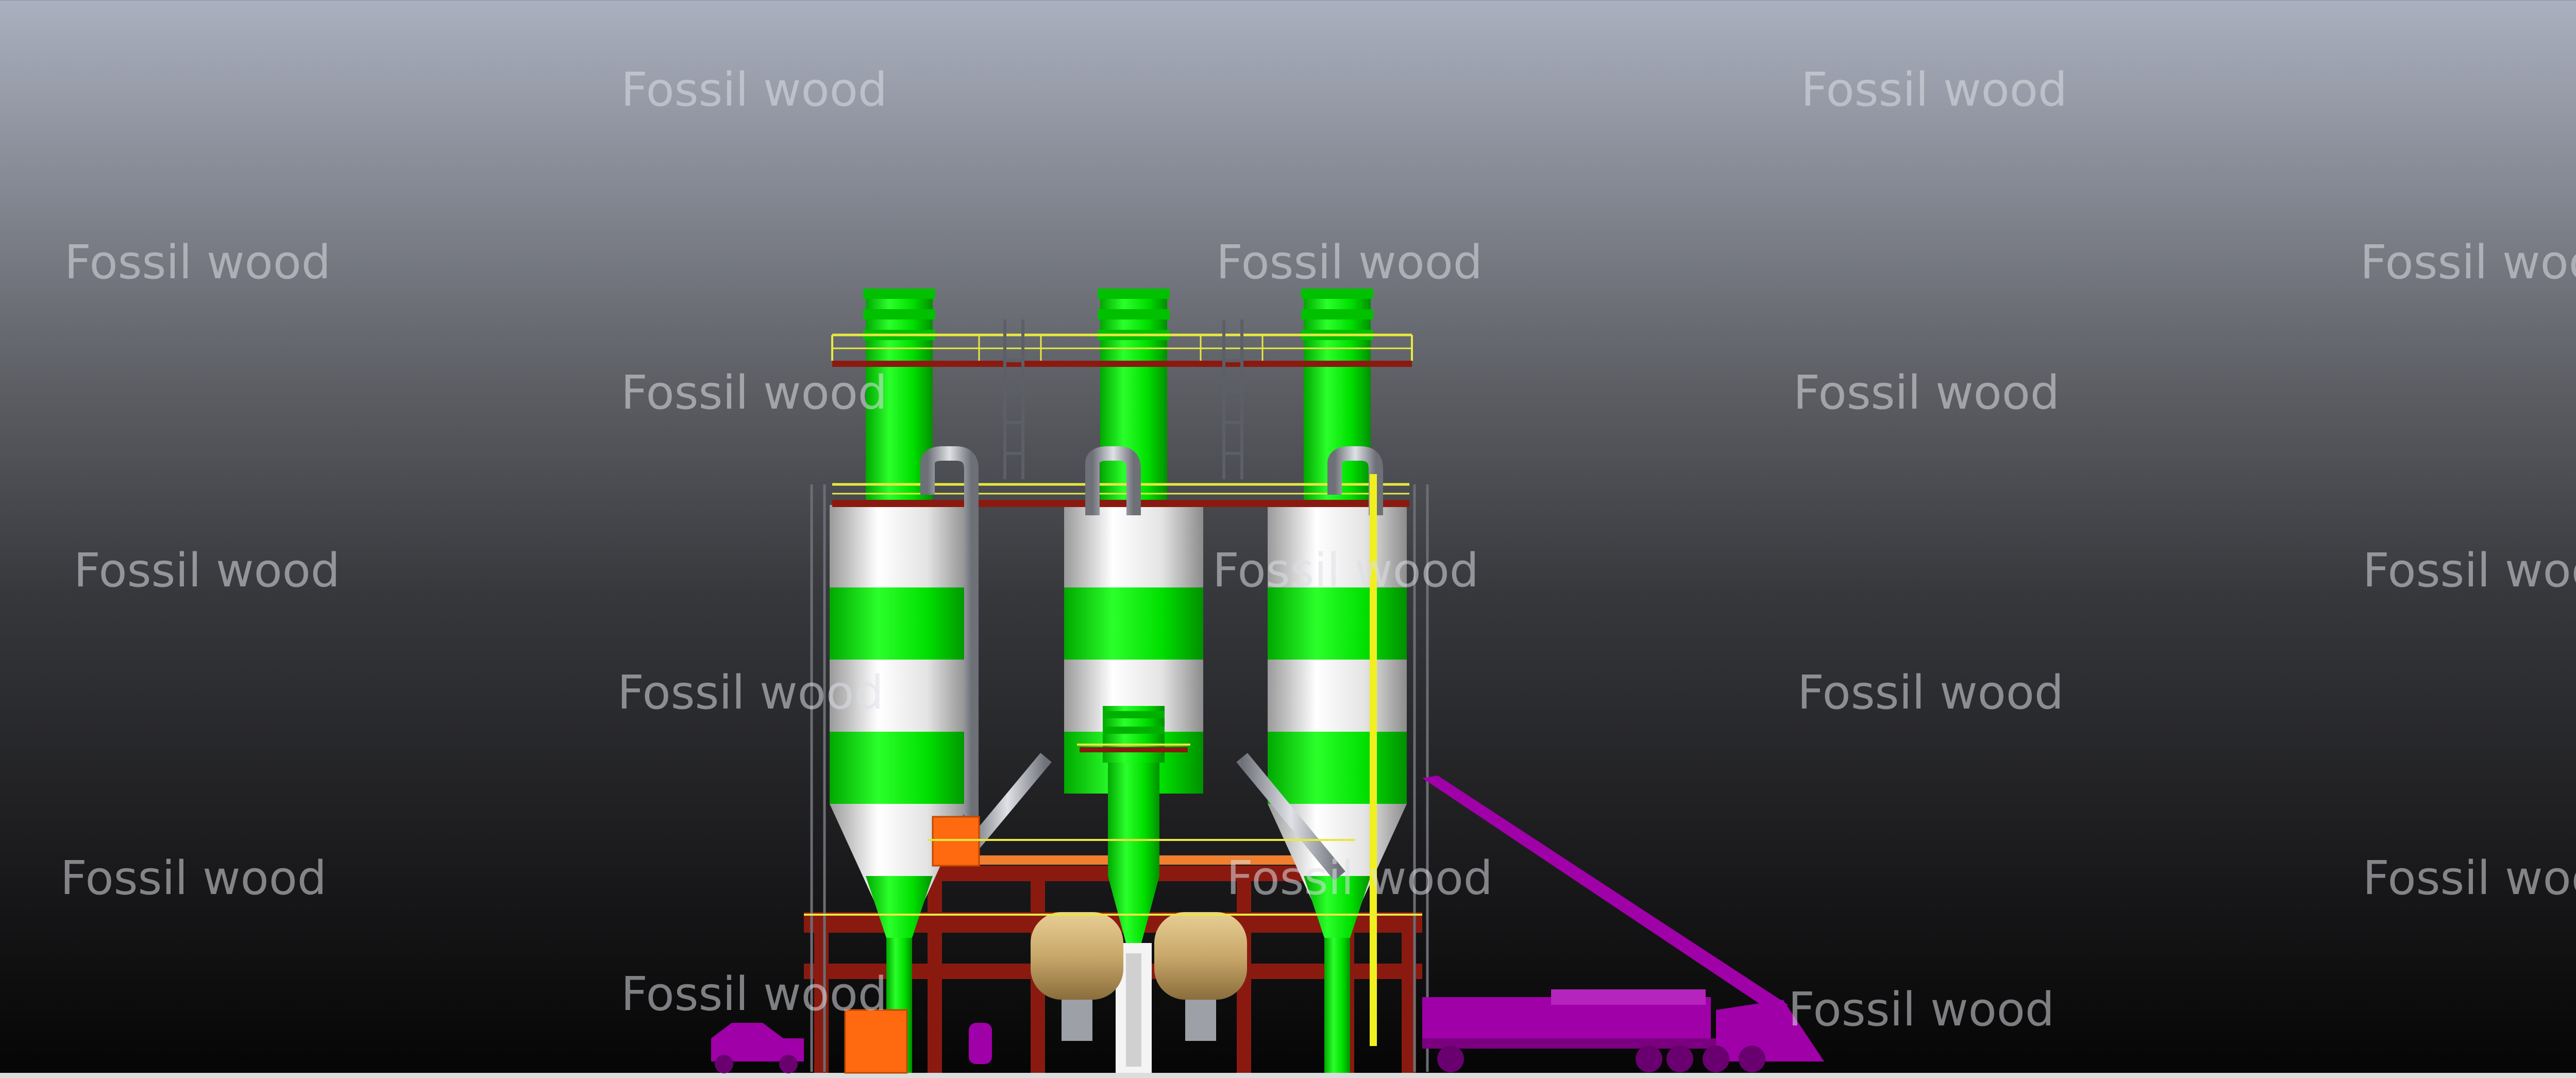 The image size is (2576, 1078). I want to click on silo-left, so click(899, 681).